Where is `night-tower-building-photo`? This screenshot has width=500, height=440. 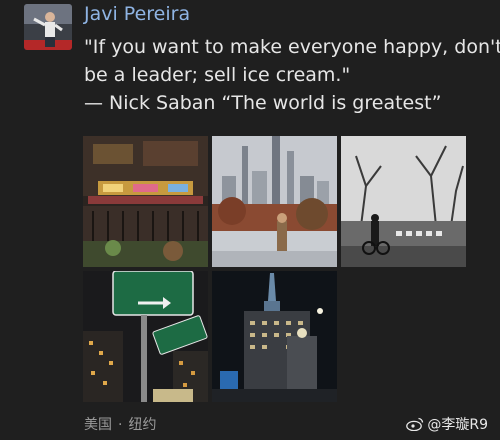
night-tower-building-photo is located at coordinates (274, 336).